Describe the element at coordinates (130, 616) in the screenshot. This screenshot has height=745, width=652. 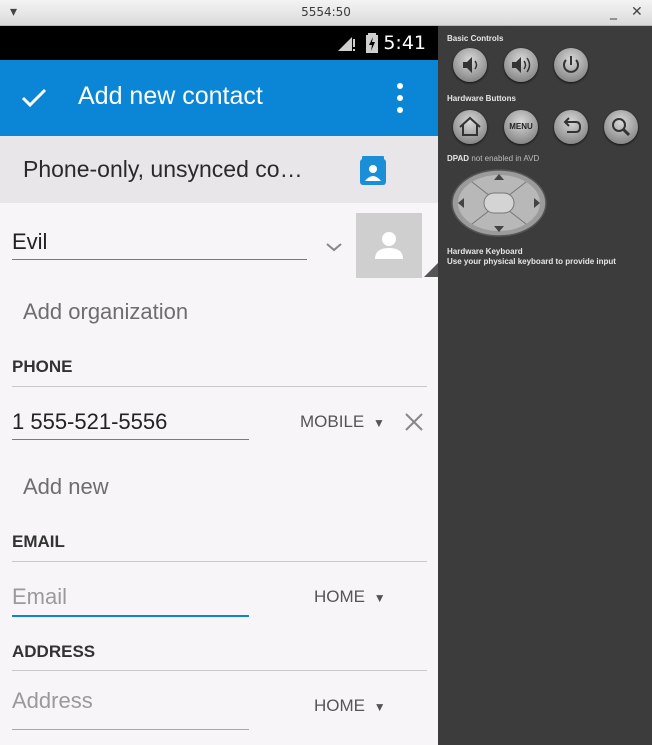
I see `email-underline-focused` at that location.